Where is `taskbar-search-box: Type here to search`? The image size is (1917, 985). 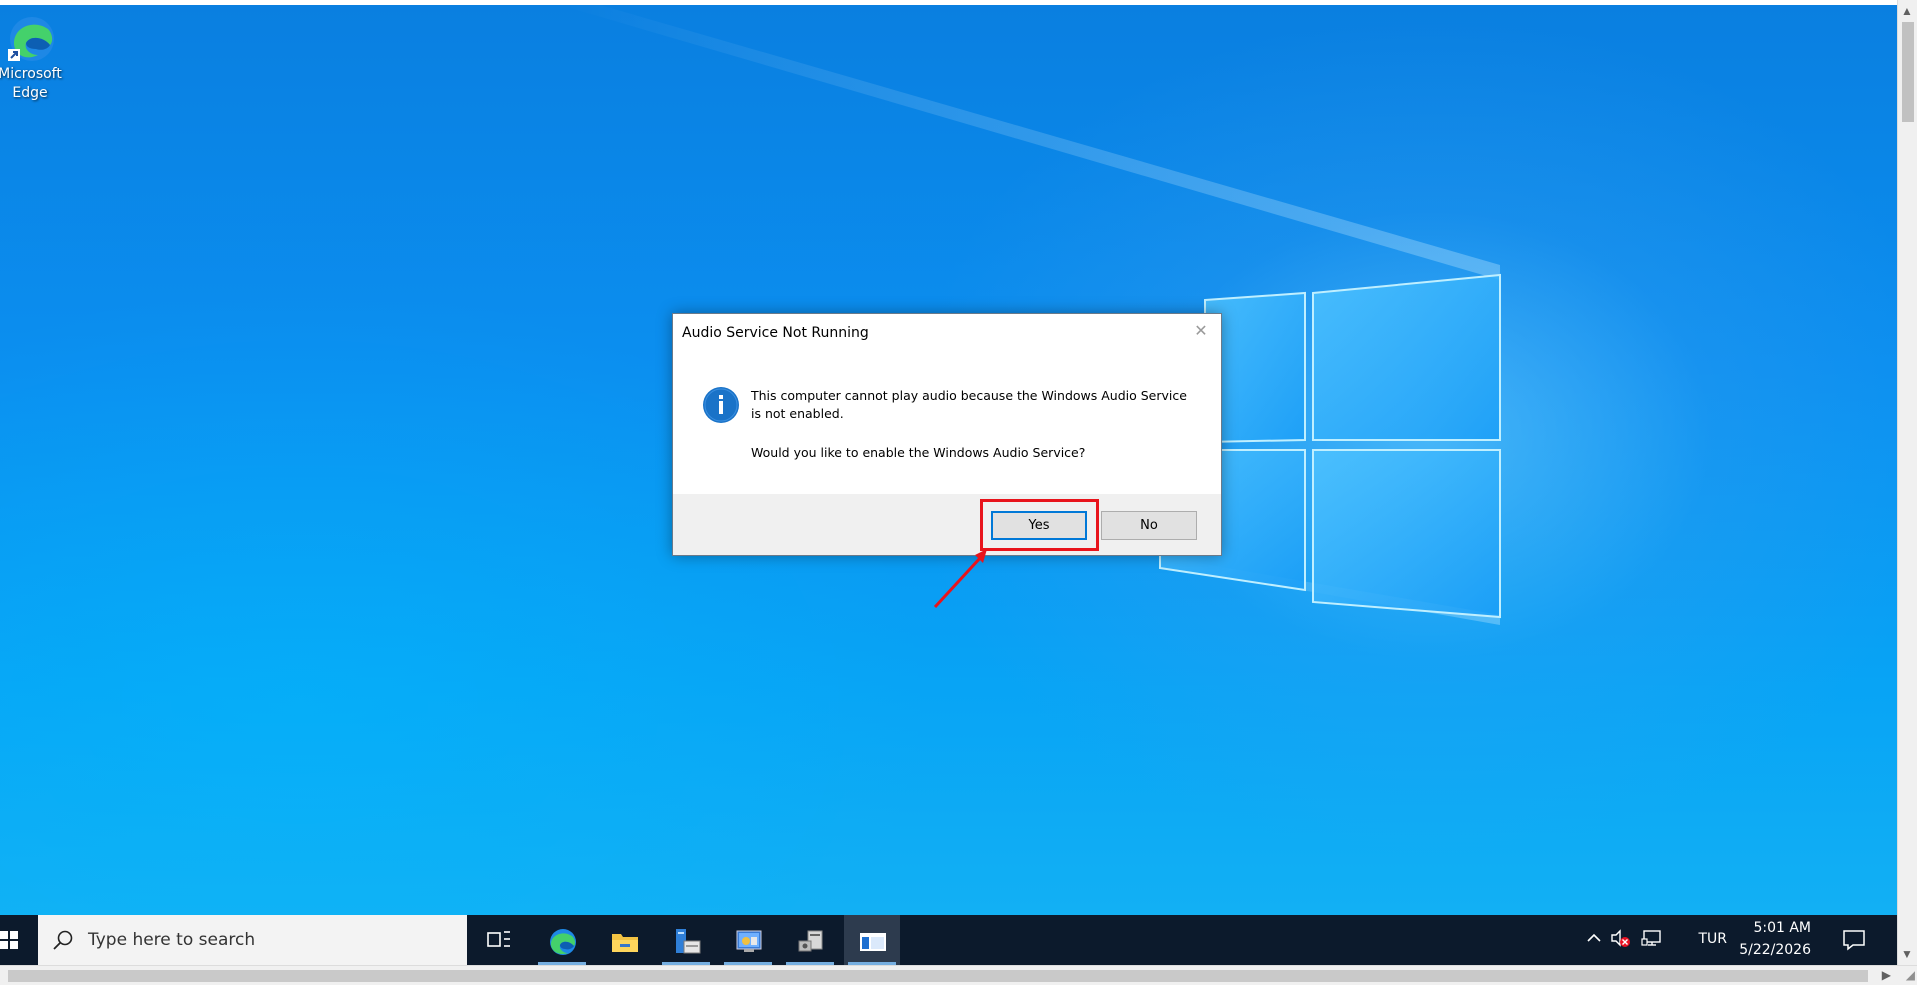 taskbar-search-box: Type here to search is located at coordinates (252, 940).